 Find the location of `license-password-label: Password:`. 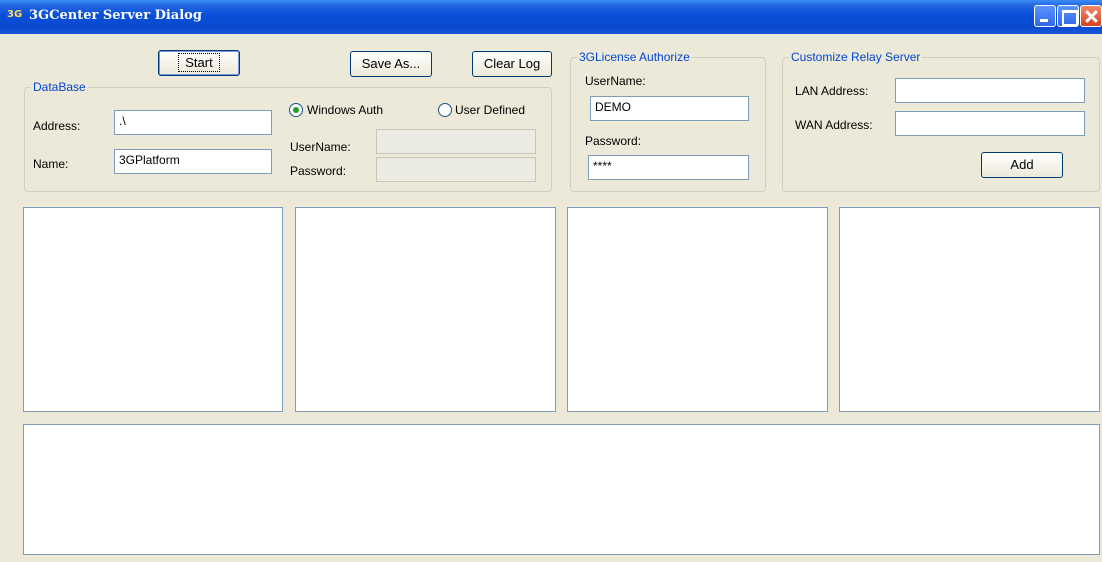

license-password-label: Password: is located at coordinates (613, 141).